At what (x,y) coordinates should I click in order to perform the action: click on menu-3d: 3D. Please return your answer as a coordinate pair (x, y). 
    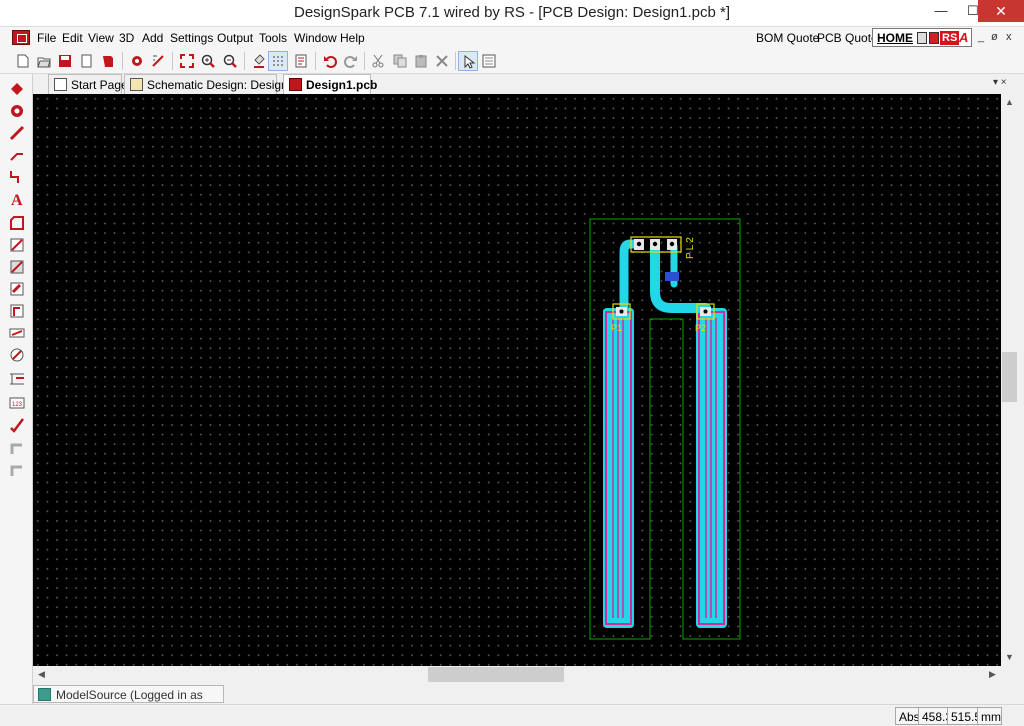
    Looking at the image, I should click on (126, 38).